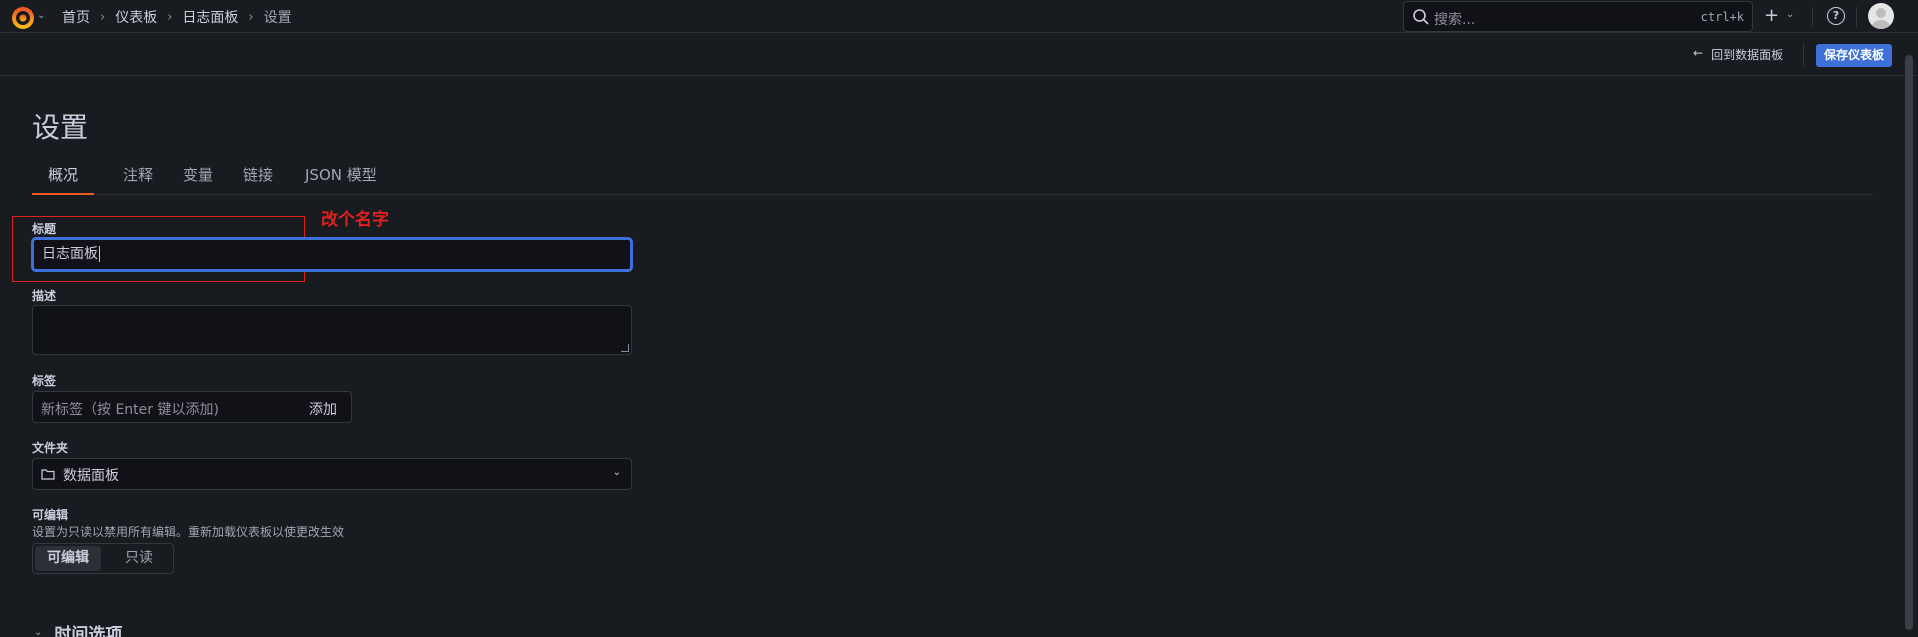 The height and width of the screenshot is (637, 1918). Describe the element at coordinates (88, 631) in the screenshot. I see `time-options-title: 时间选项` at that location.